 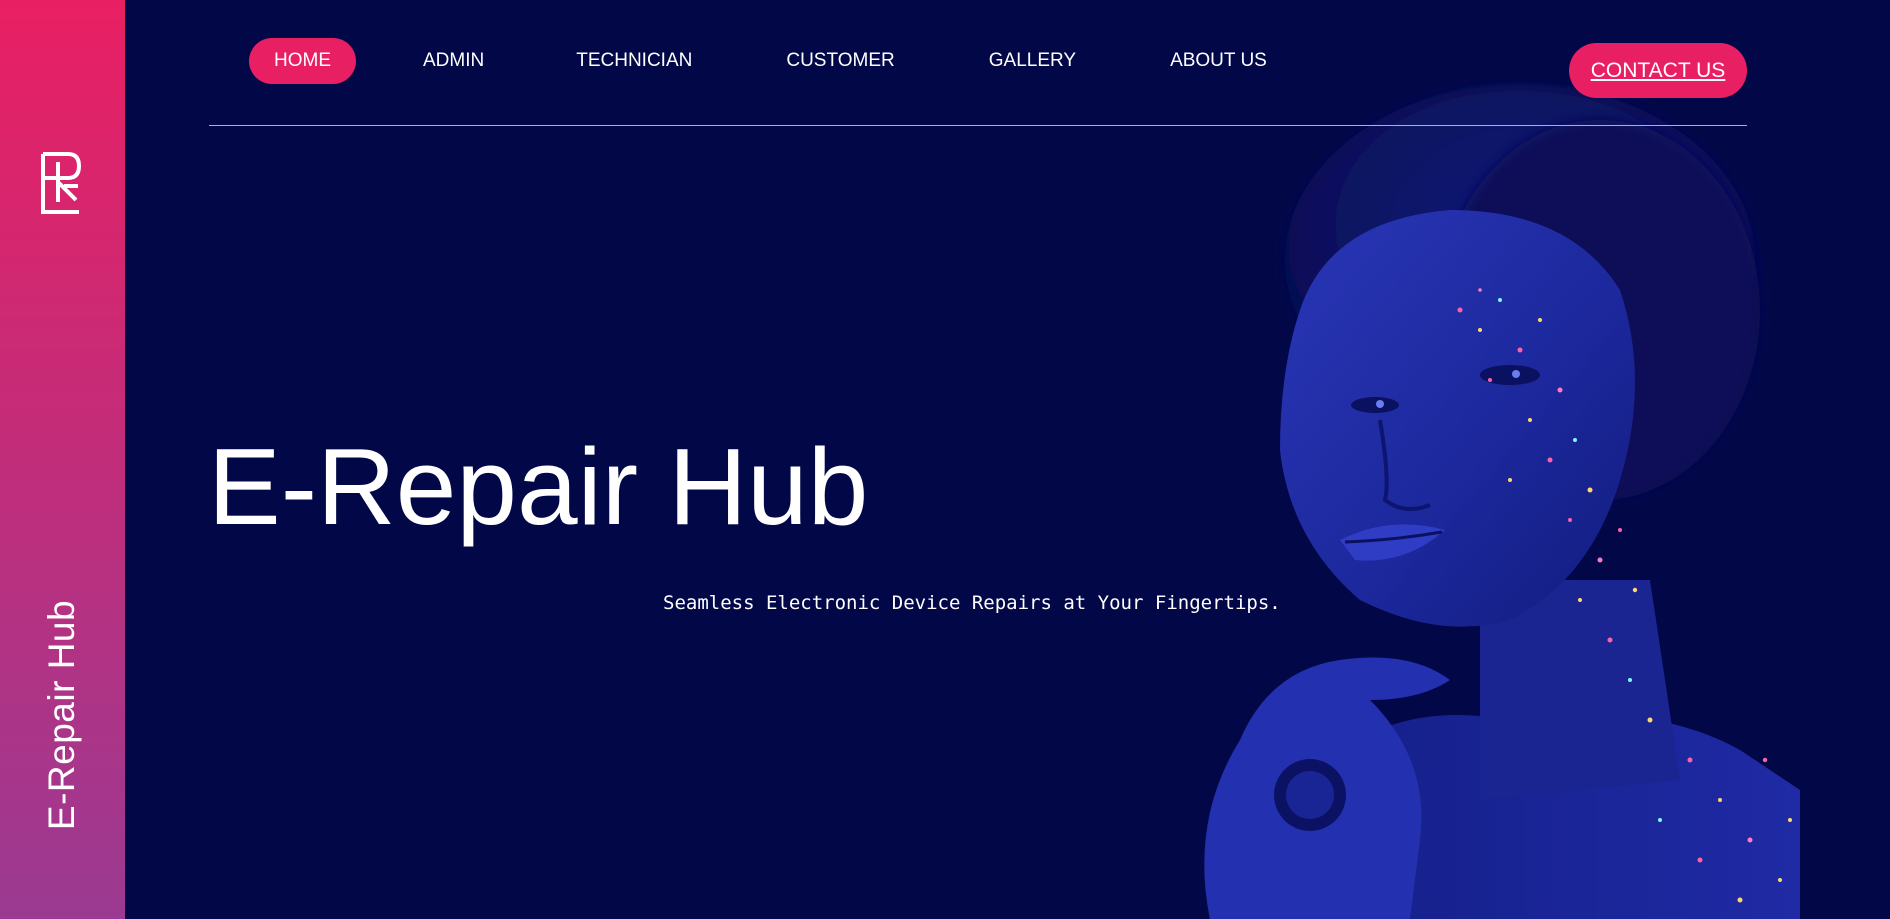 What do you see at coordinates (1658, 70) in the screenshot?
I see `contact-us-button: CONTACT US` at bounding box center [1658, 70].